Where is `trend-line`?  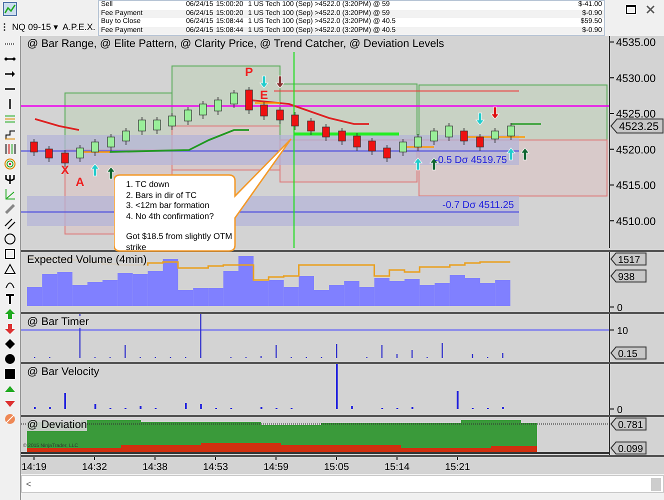 trend-line is located at coordinates (57, 124).